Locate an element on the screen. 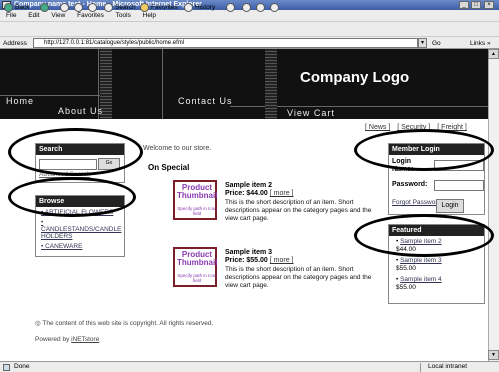 This screenshot has width=499, height=372. news-link: [ News ] is located at coordinates (377, 127).